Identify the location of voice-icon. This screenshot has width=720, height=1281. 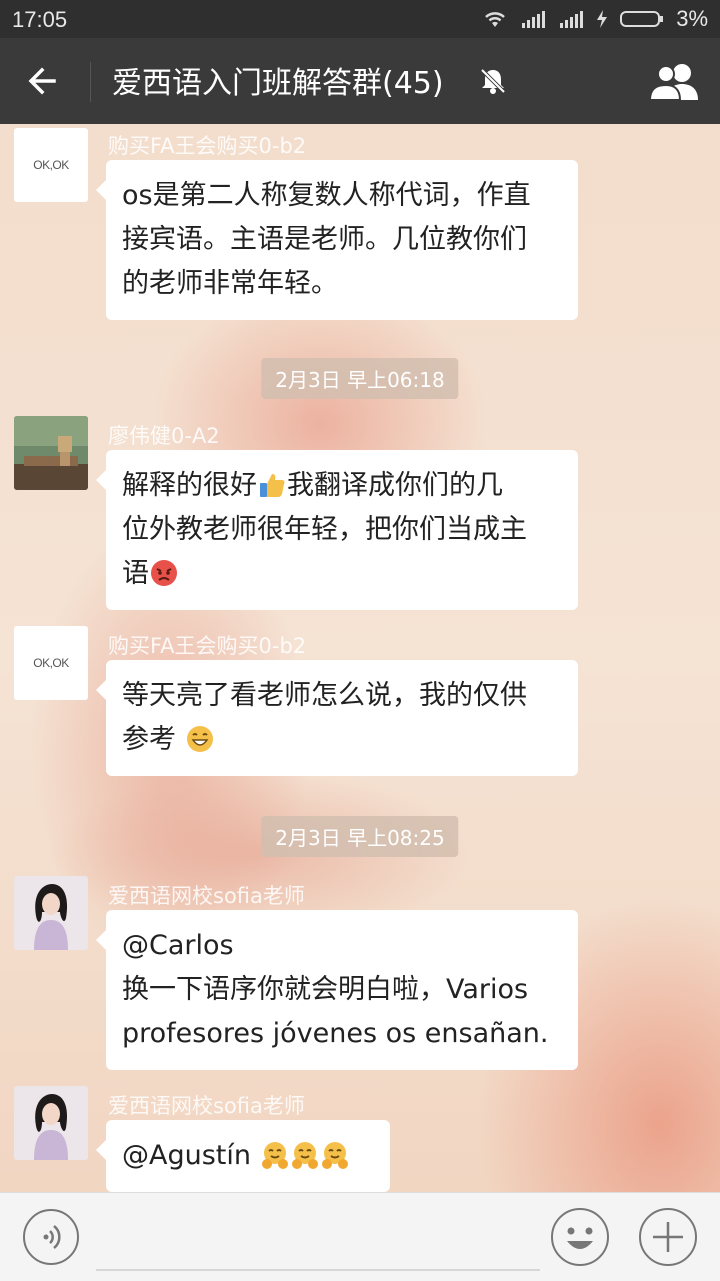
(51, 1237).